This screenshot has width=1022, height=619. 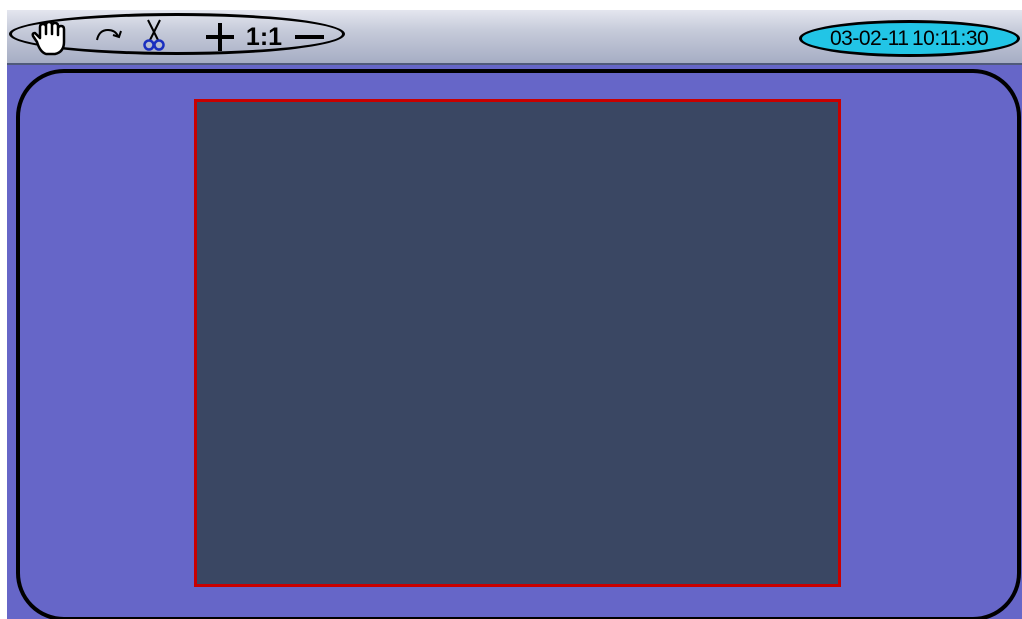 I want to click on hand-icon, so click(x=49, y=39).